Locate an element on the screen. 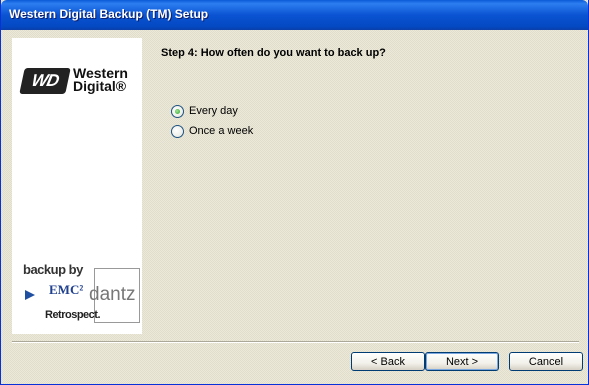 This screenshot has height=385, width=589. emc-text: EMC² is located at coordinates (66, 289).